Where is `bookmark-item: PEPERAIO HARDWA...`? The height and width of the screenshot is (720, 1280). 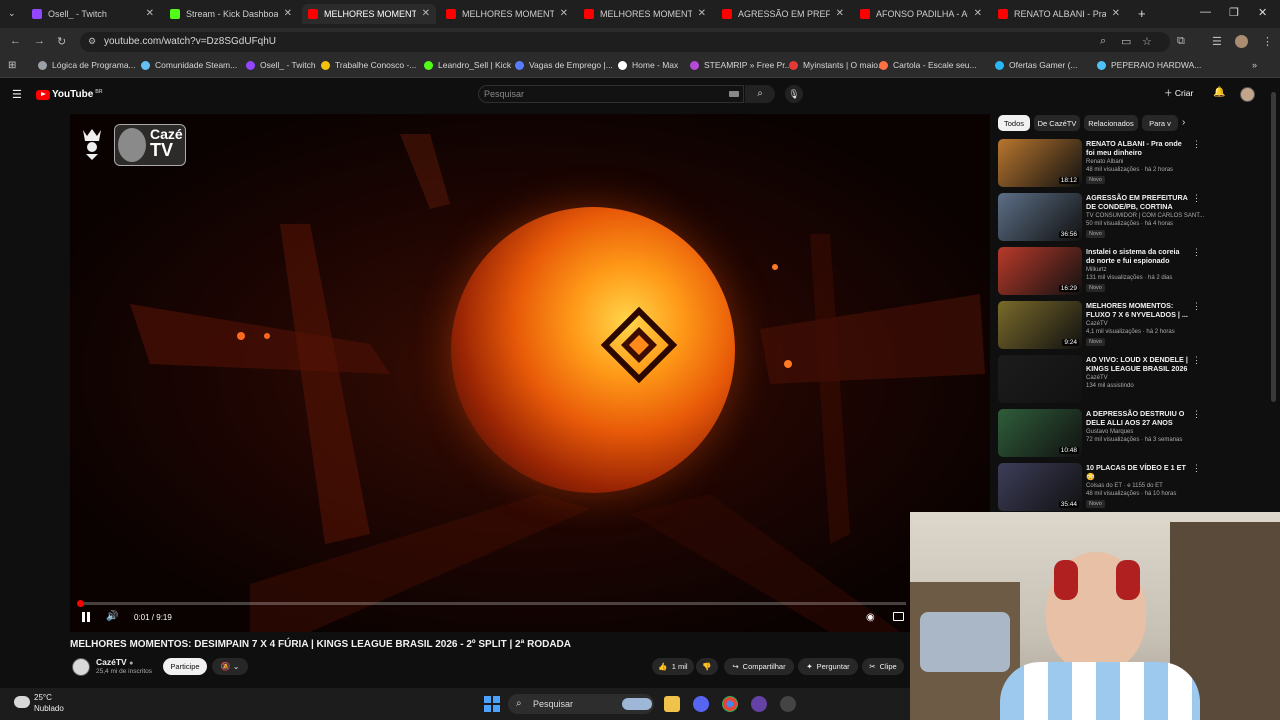
bookmark-item: PEPERAIO HARDWA... is located at coordinates (1149, 65).